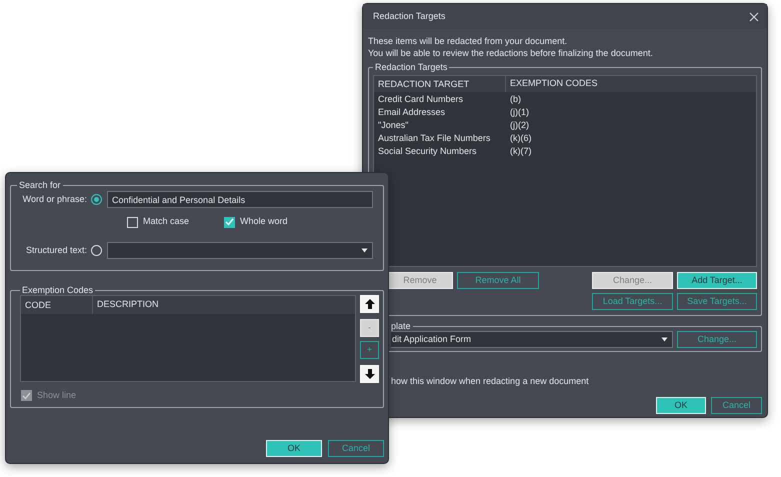 Image resolution: width=781 pixels, height=477 pixels. I want to click on table-cell-text: (j)(2), so click(519, 125).